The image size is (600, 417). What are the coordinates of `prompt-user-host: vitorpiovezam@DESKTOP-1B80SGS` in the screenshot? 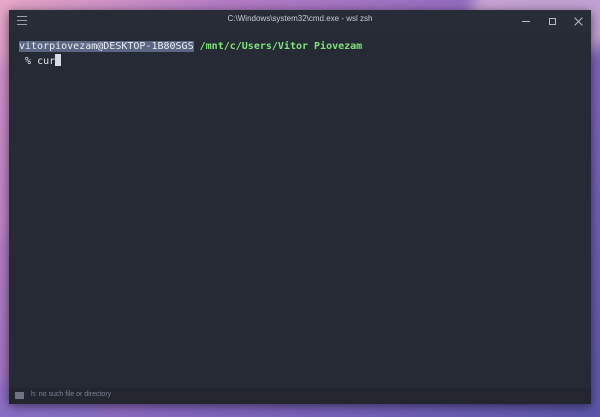 It's located at (106, 46).